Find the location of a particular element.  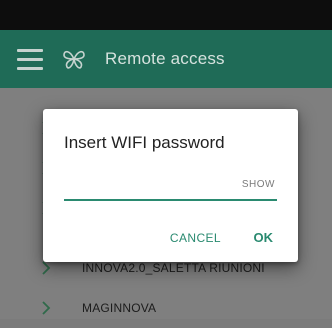

page-title: Remote access is located at coordinates (165, 58).